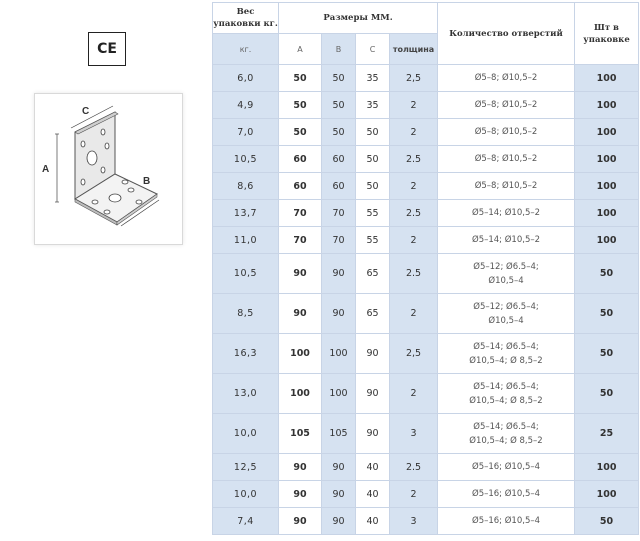 This screenshot has height=541, width=640. What do you see at coordinates (245, 105) in the screenshot?
I see `cell-weight: 4,9` at bounding box center [245, 105].